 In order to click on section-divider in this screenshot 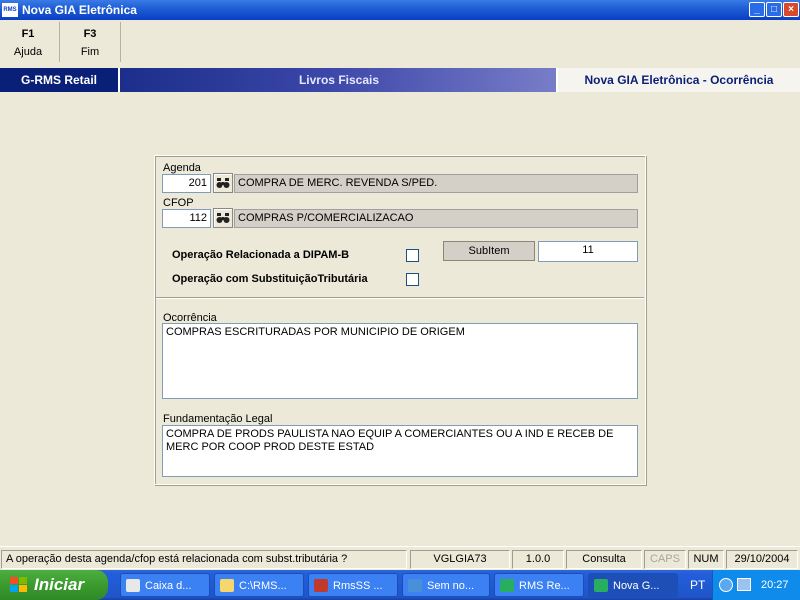, I will do `click(400, 298)`.